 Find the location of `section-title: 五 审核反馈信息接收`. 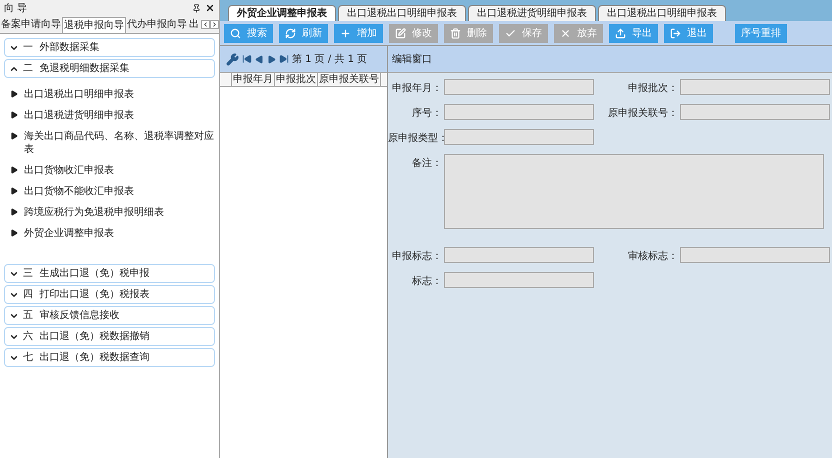

section-title: 五 审核反馈信息接收 is located at coordinates (71, 315).